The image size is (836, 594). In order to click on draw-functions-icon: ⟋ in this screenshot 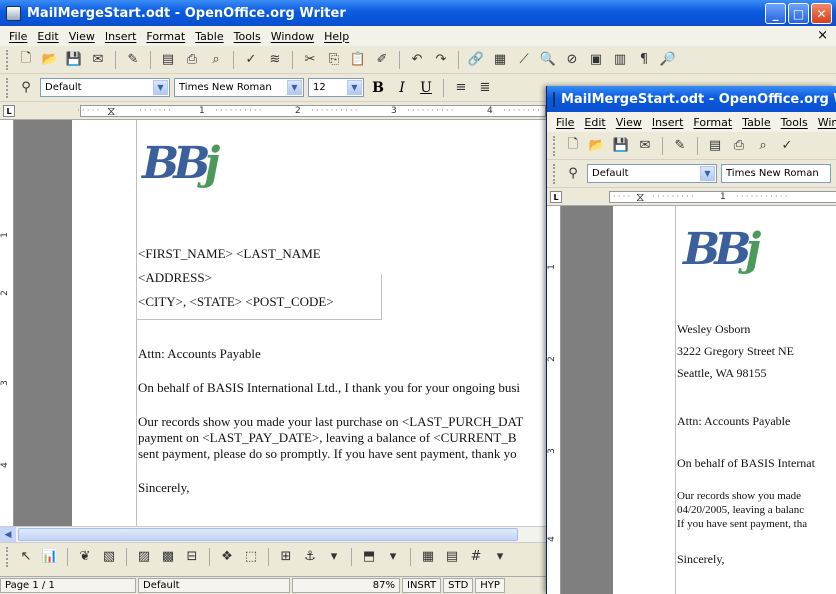, I will do `click(524, 60)`.